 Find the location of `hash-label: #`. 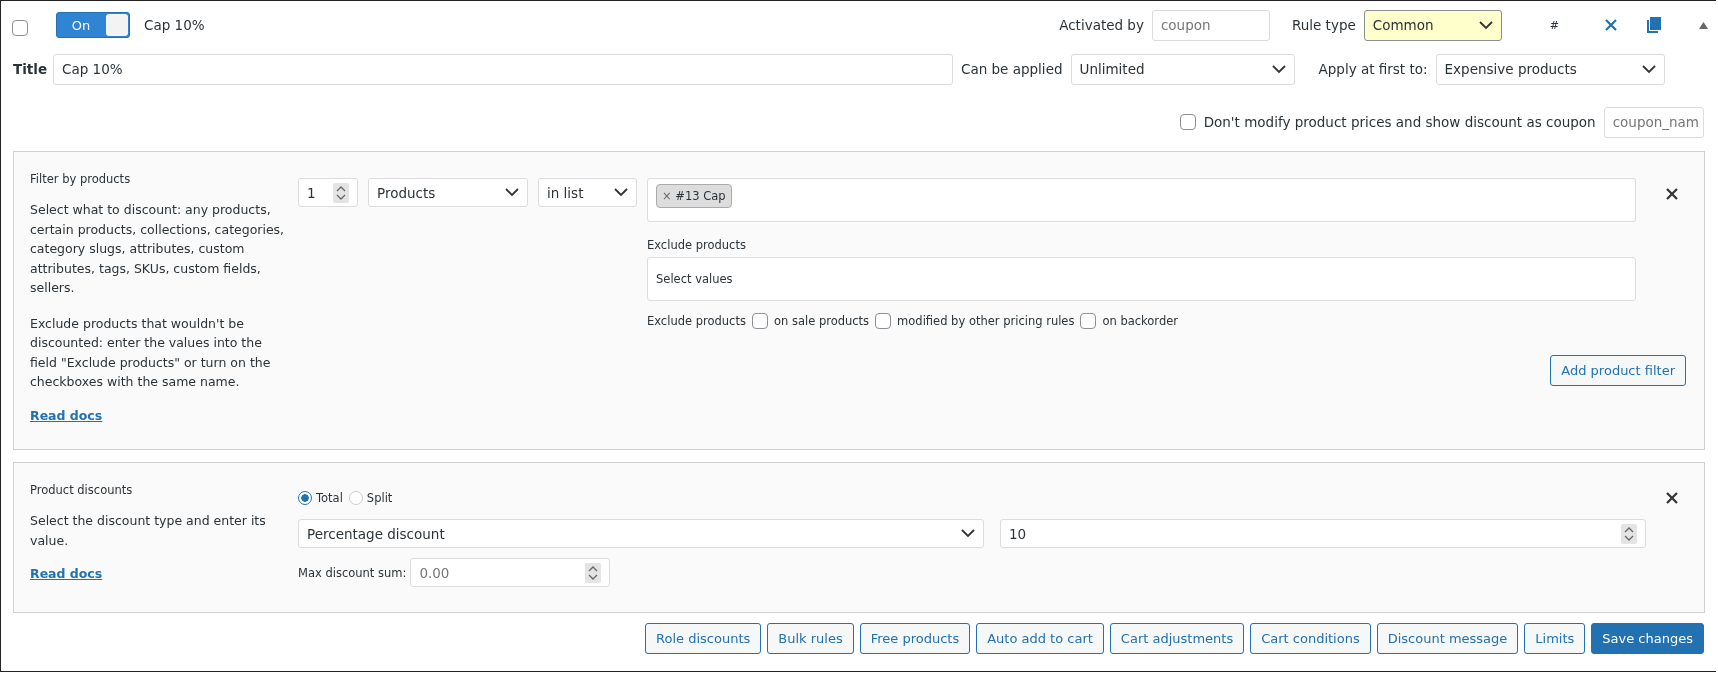

hash-label: # is located at coordinates (1554, 25).